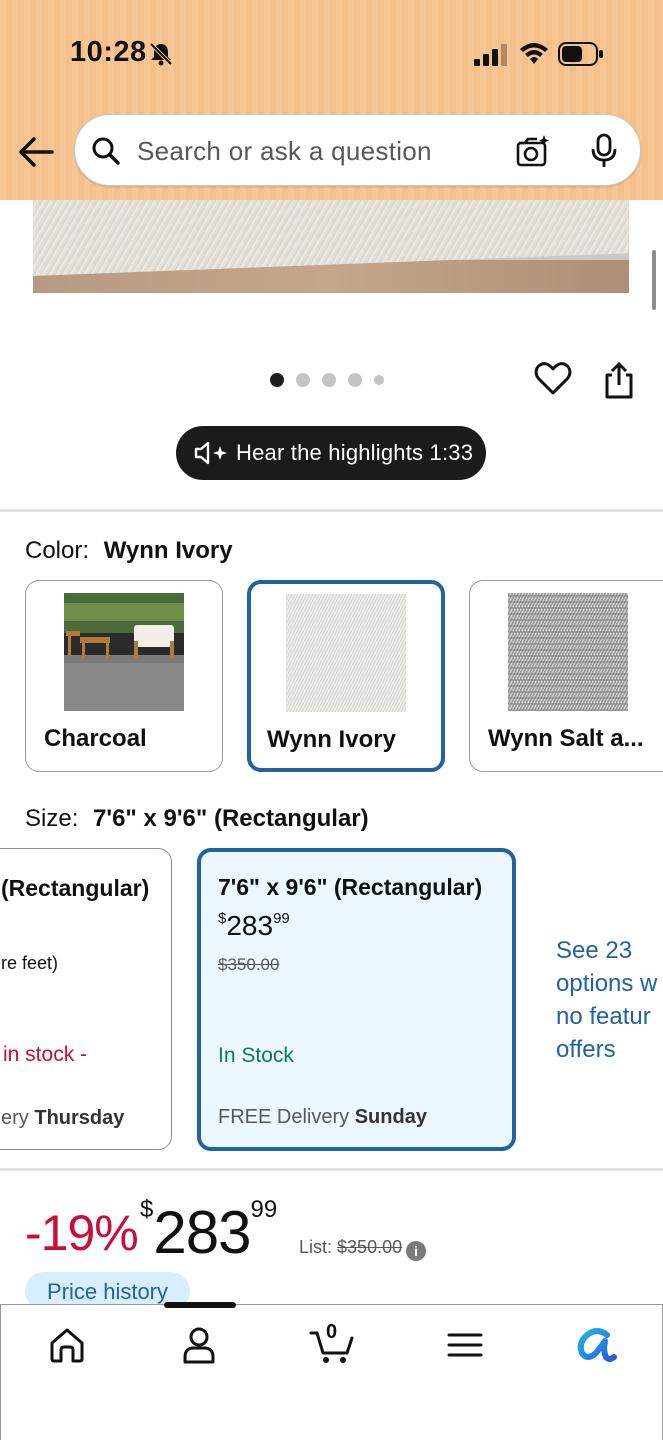  I want to click on app-header: 10:28 Search or ask a question, so click(331, 100).